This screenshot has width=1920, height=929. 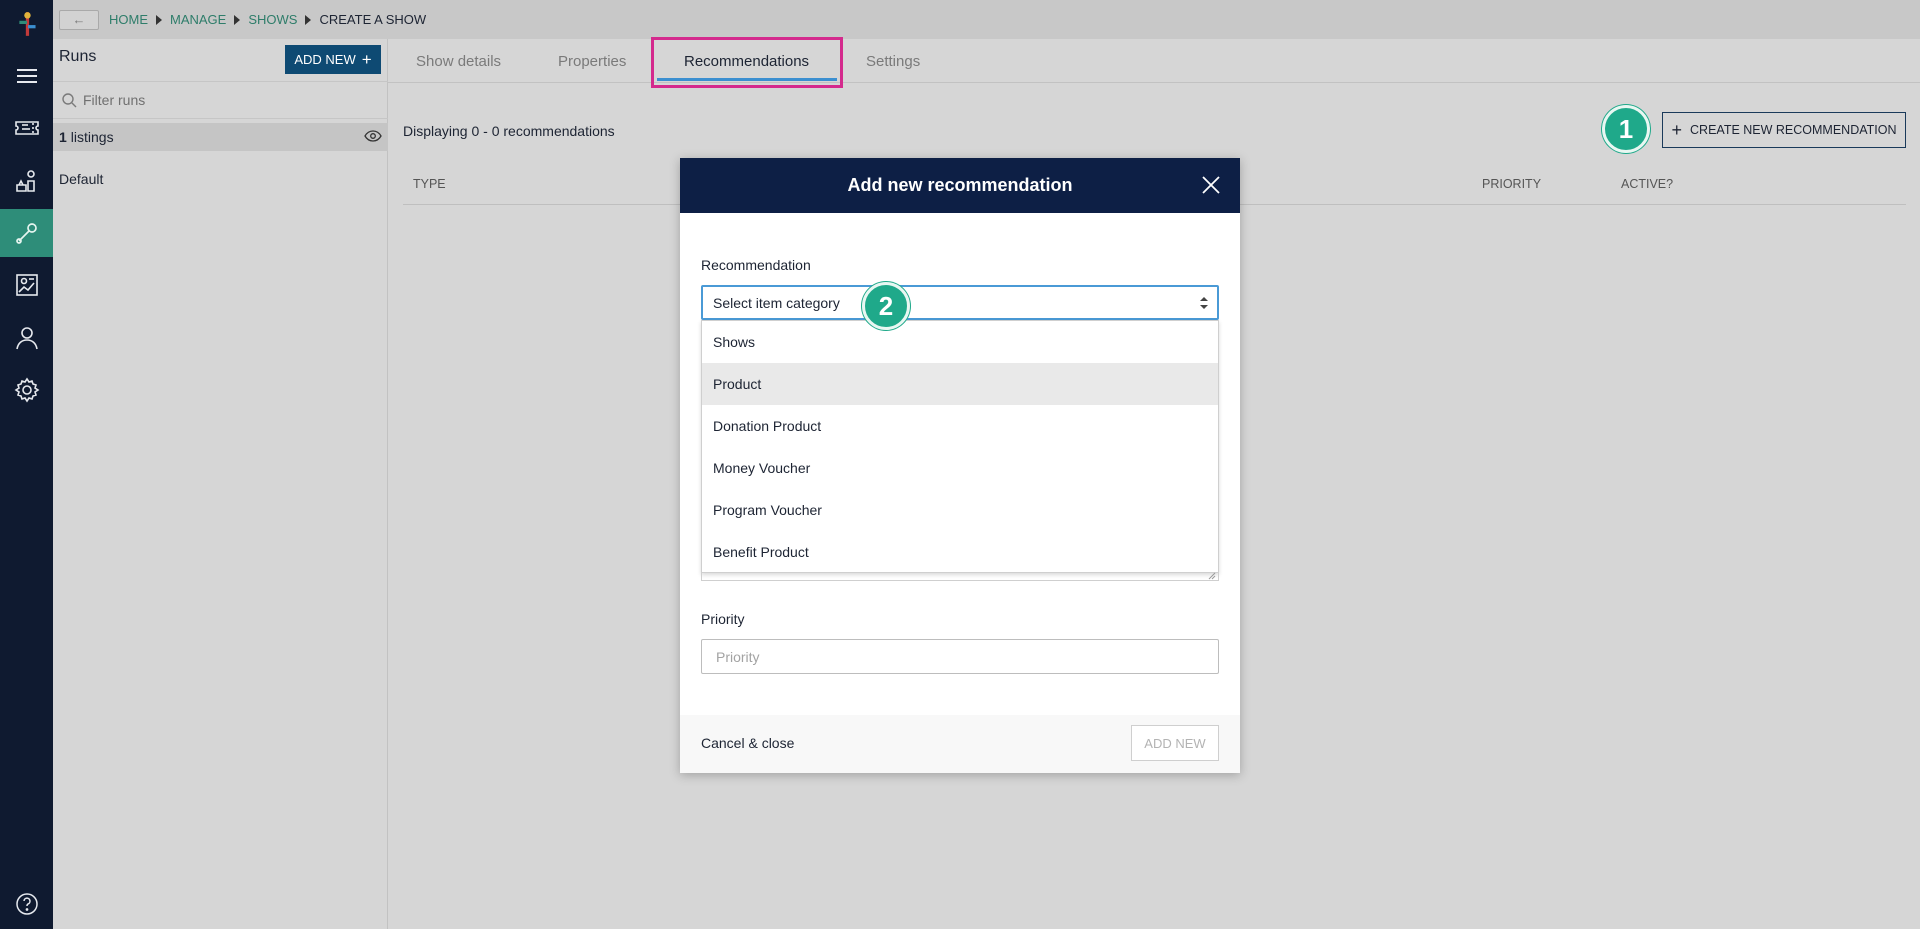 What do you see at coordinates (747, 62) in the screenshot?
I see `tab-highlight-annotation` at bounding box center [747, 62].